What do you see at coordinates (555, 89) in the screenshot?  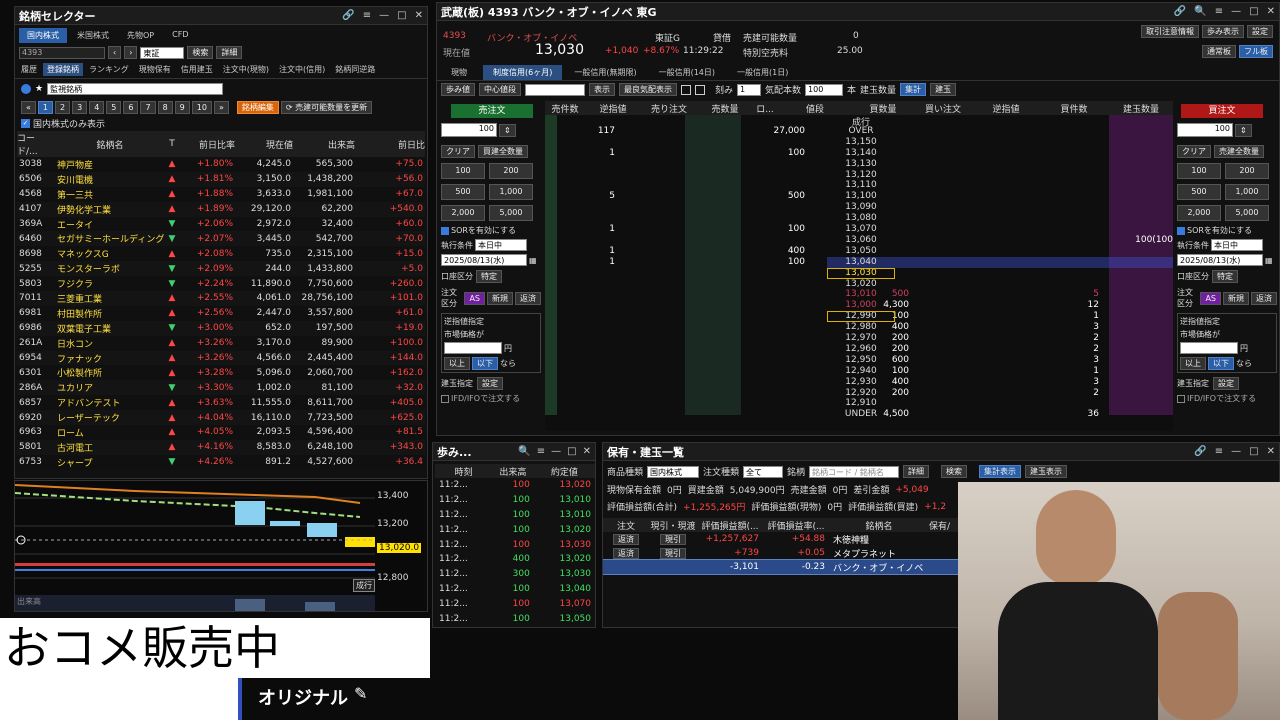 I see `center-price-input` at bounding box center [555, 89].